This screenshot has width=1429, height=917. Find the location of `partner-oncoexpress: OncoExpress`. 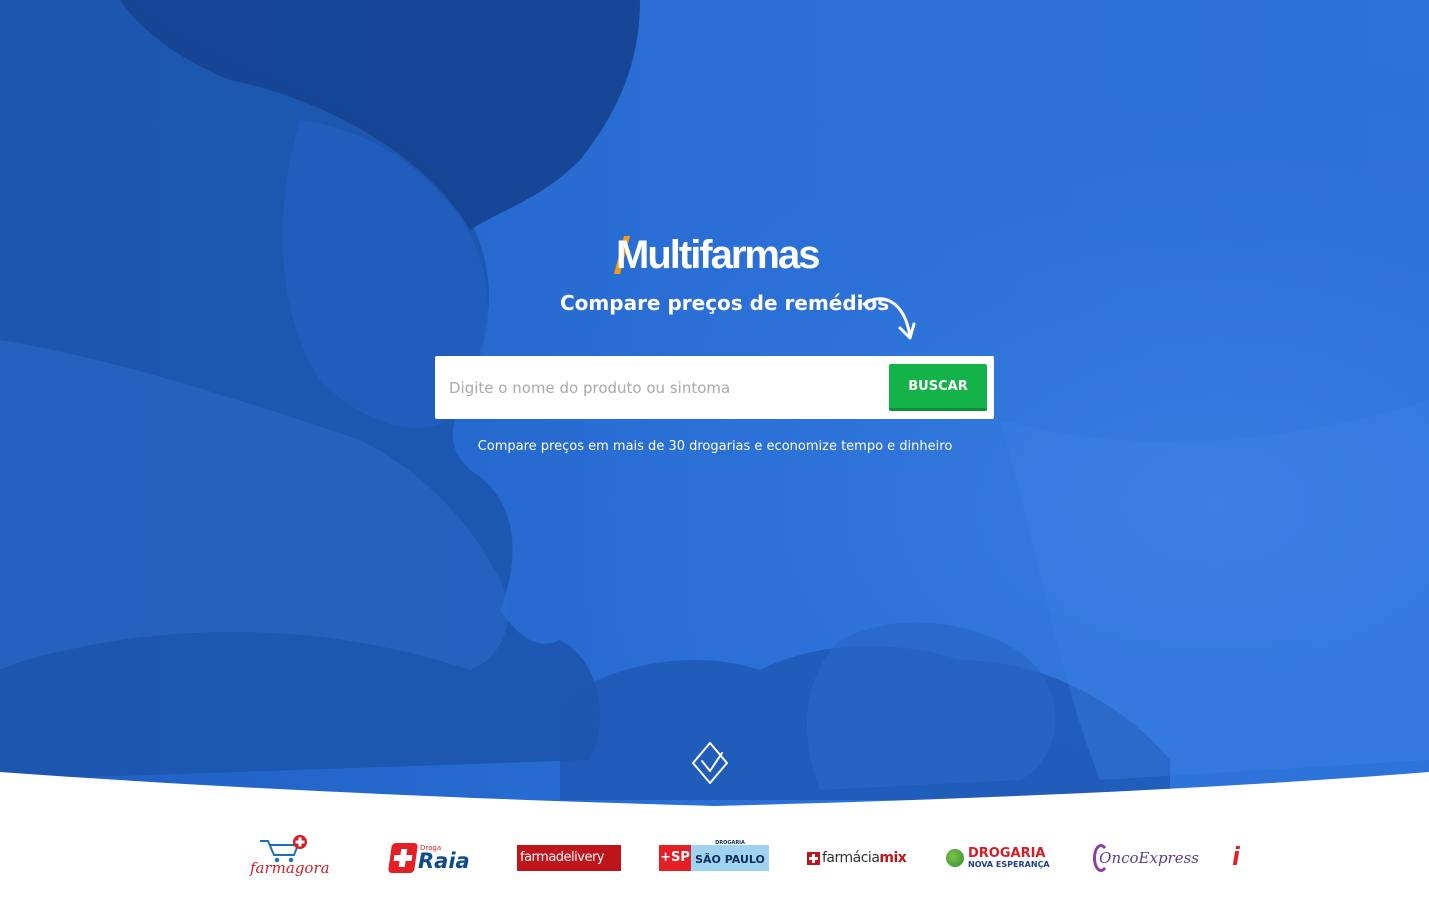

partner-oncoexpress: OncoExpress is located at coordinates (1146, 858).